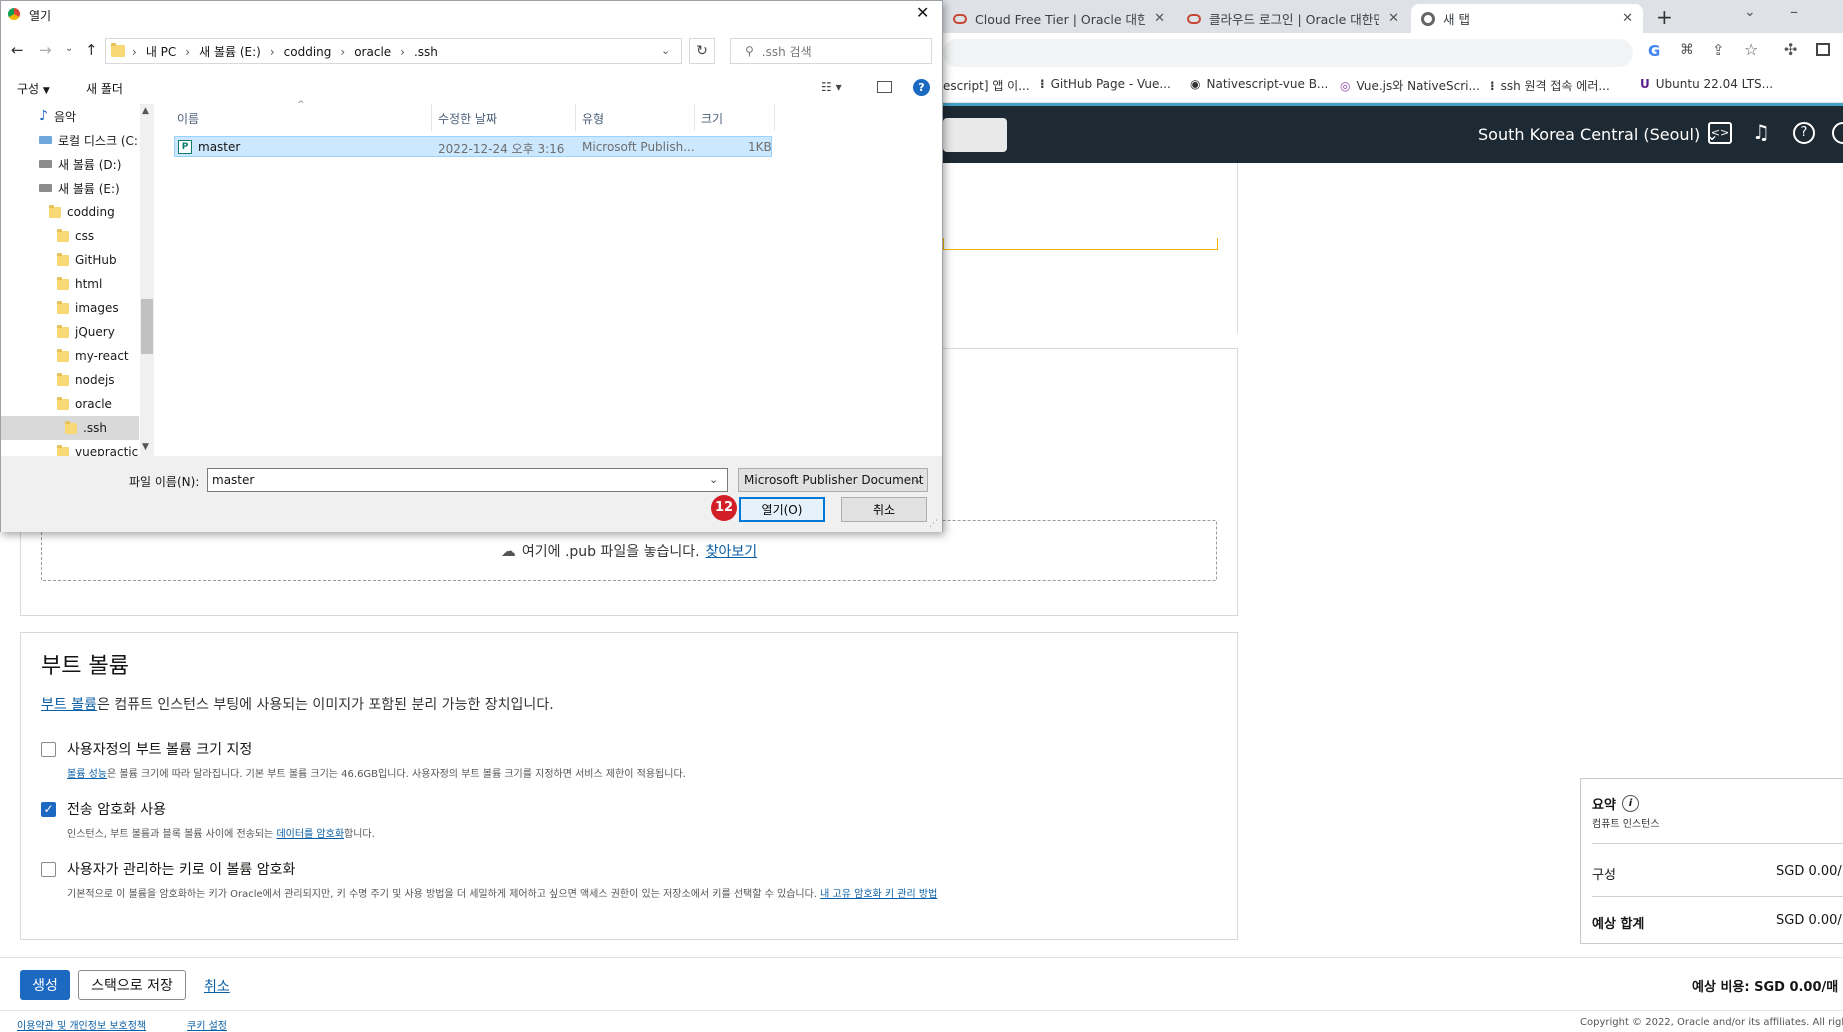  I want to click on cloud-upload-icon: ☁, so click(508, 550).